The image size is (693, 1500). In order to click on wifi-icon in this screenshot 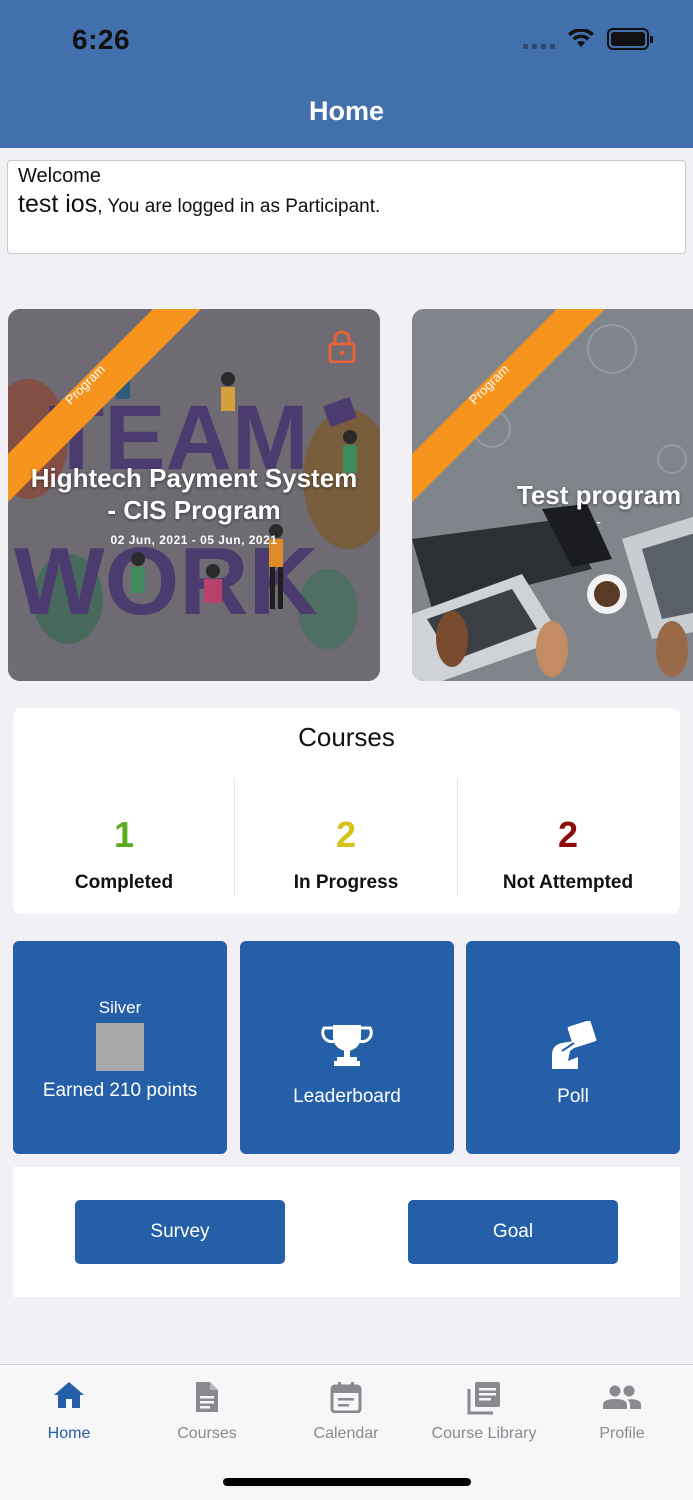, I will do `click(581, 38)`.